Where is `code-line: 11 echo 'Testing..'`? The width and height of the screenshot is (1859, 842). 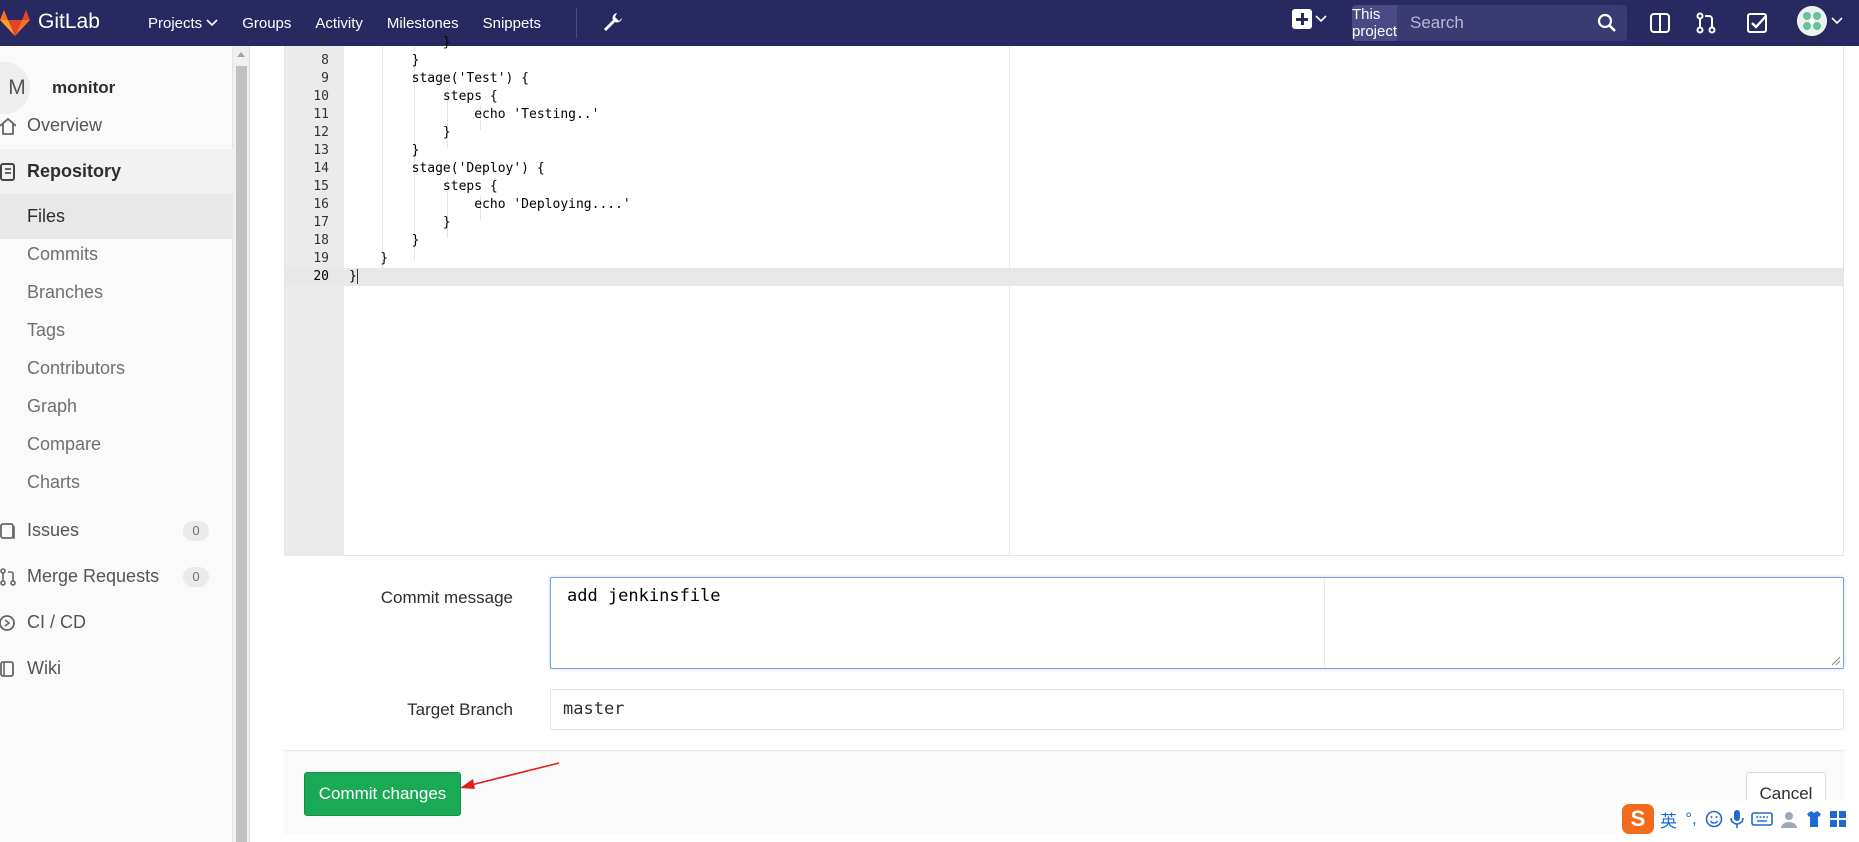
code-line: 11 echo 'Testing..' is located at coordinates (1064, 115).